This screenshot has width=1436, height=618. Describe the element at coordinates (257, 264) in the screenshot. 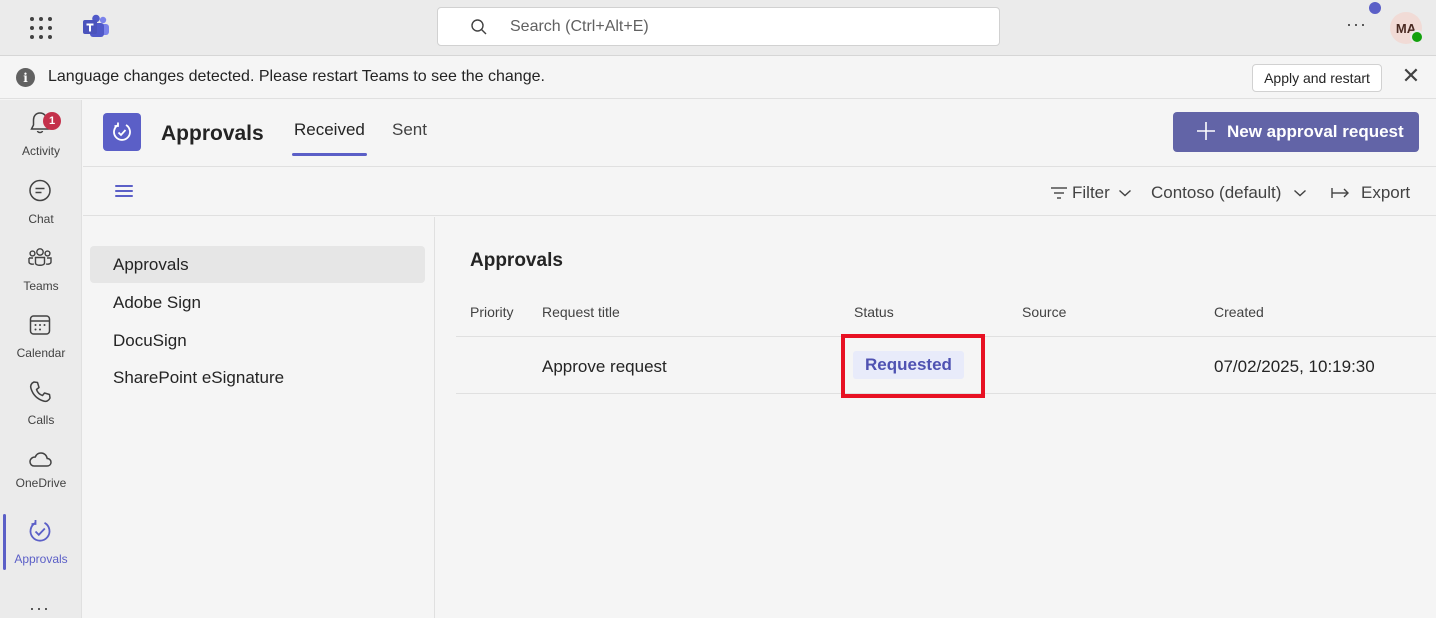

I see `nav-item-approvals: Approvals` at that location.